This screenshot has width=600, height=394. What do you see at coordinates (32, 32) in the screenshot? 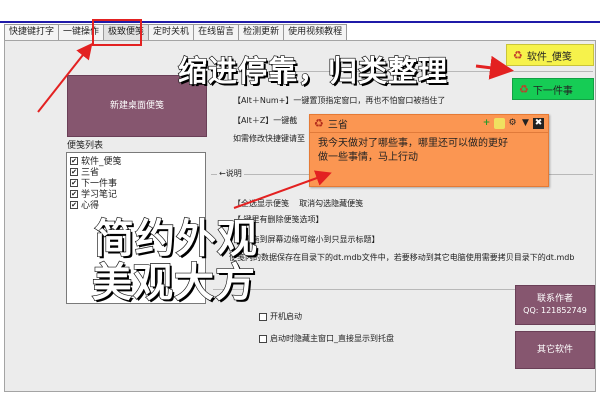
I see `tab-hotkey-typing: 快捷键打字` at bounding box center [32, 32].